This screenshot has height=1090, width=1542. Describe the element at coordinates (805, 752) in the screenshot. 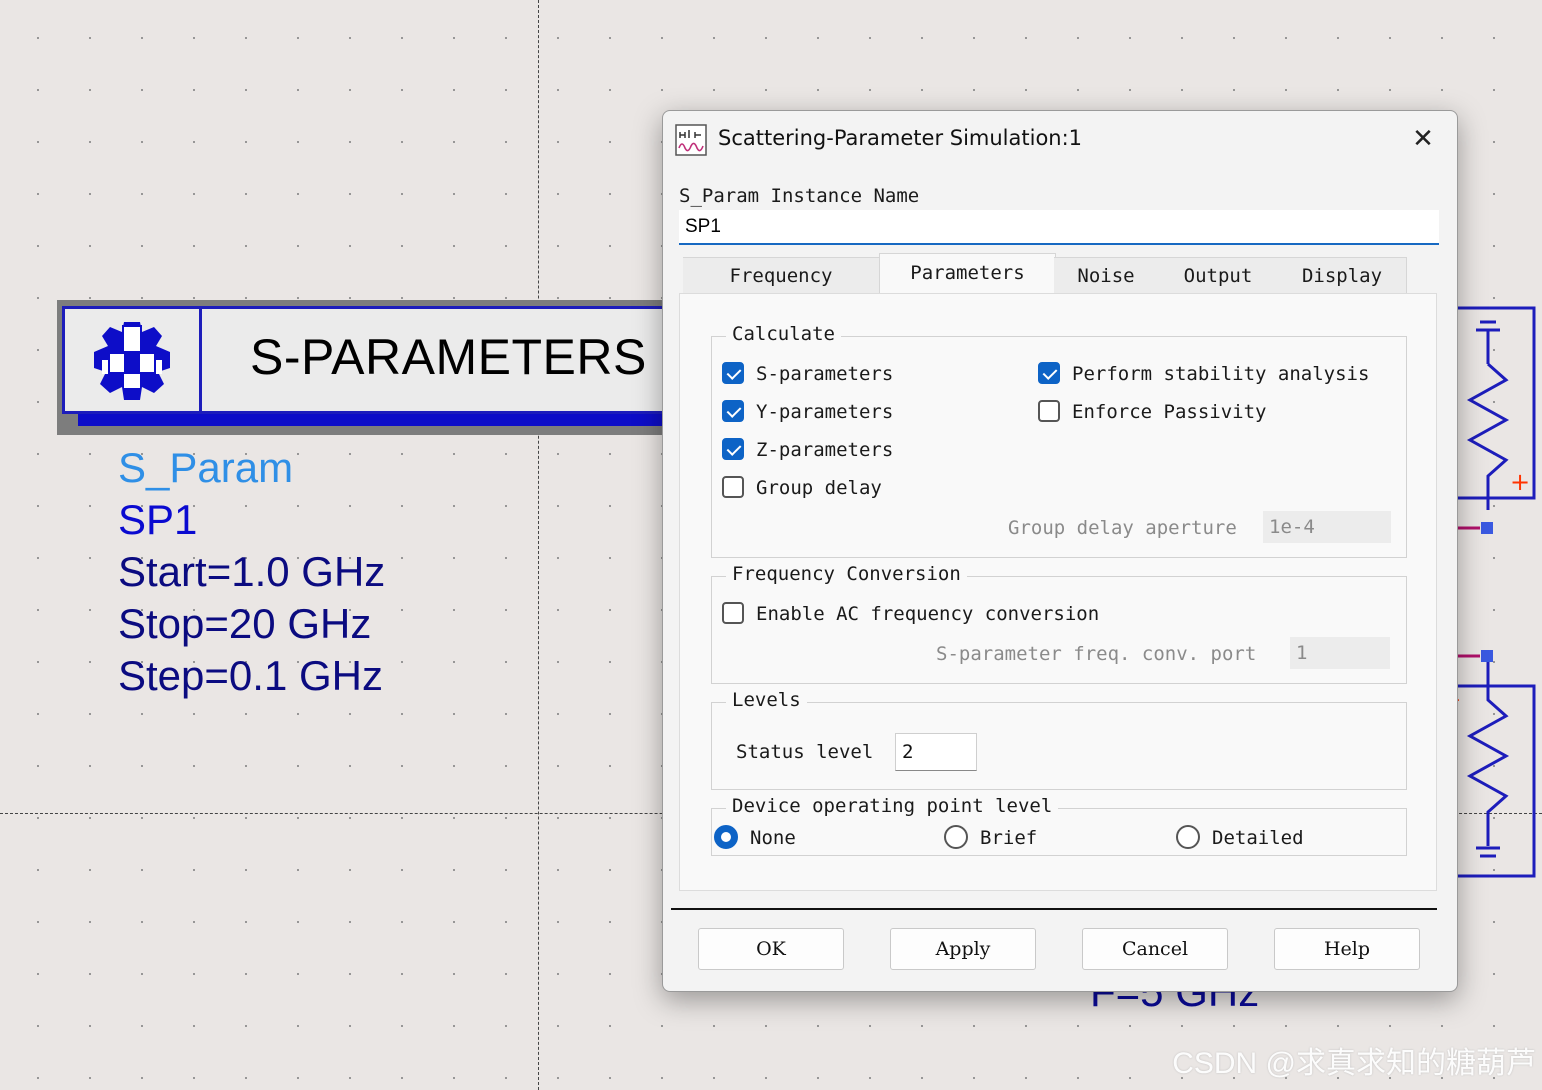

I see `status-level-label: Status level` at that location.